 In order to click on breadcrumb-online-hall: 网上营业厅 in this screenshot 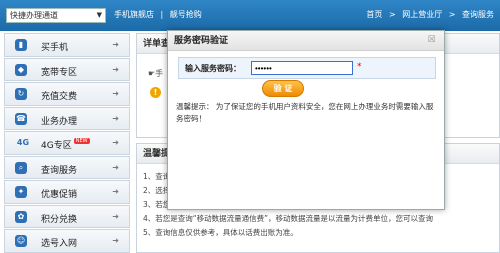, I will do `click(422, 14)`.